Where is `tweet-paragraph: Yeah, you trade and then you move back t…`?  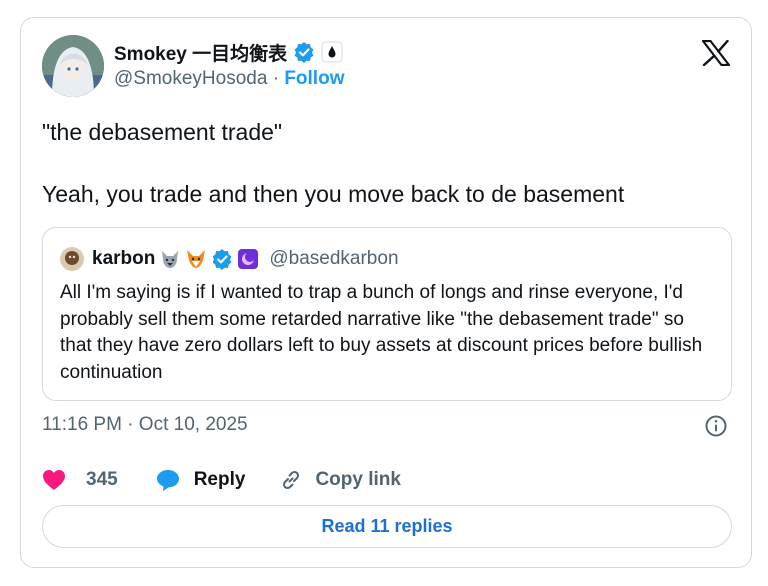 tweet-paragraph: Yeah, you trade and then you move back t… is located at coordinates (333, 194).